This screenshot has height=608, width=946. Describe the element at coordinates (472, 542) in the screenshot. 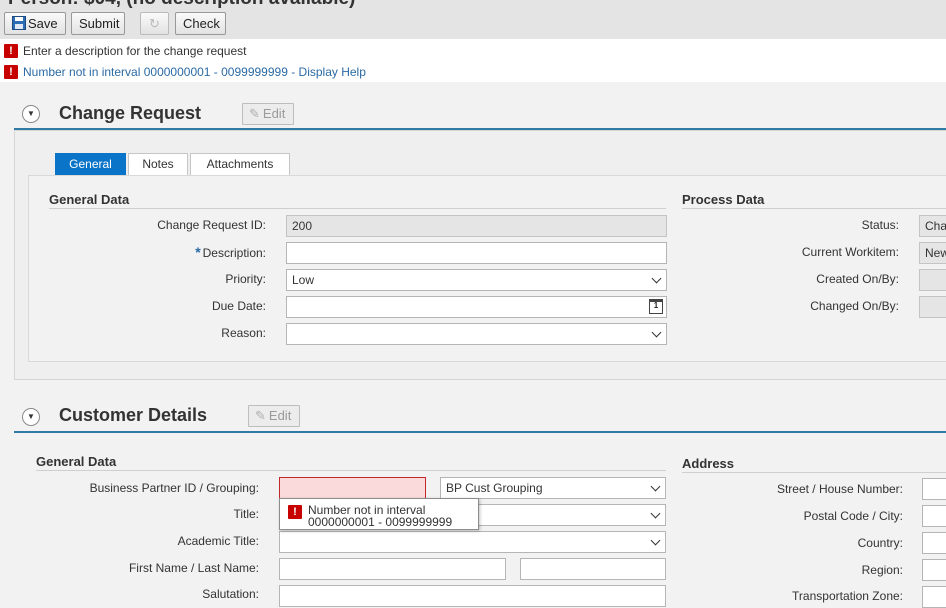

I see `academic-title-select` at that location.